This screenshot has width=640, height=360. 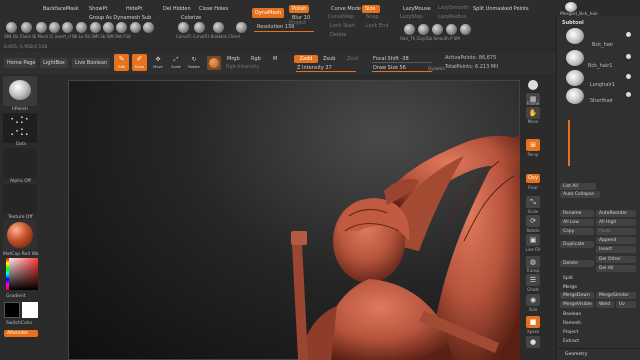 What do you see at coordinates (7, 274) in the screenshot?
I see `hue-strip` at bounding box center [7, 274].